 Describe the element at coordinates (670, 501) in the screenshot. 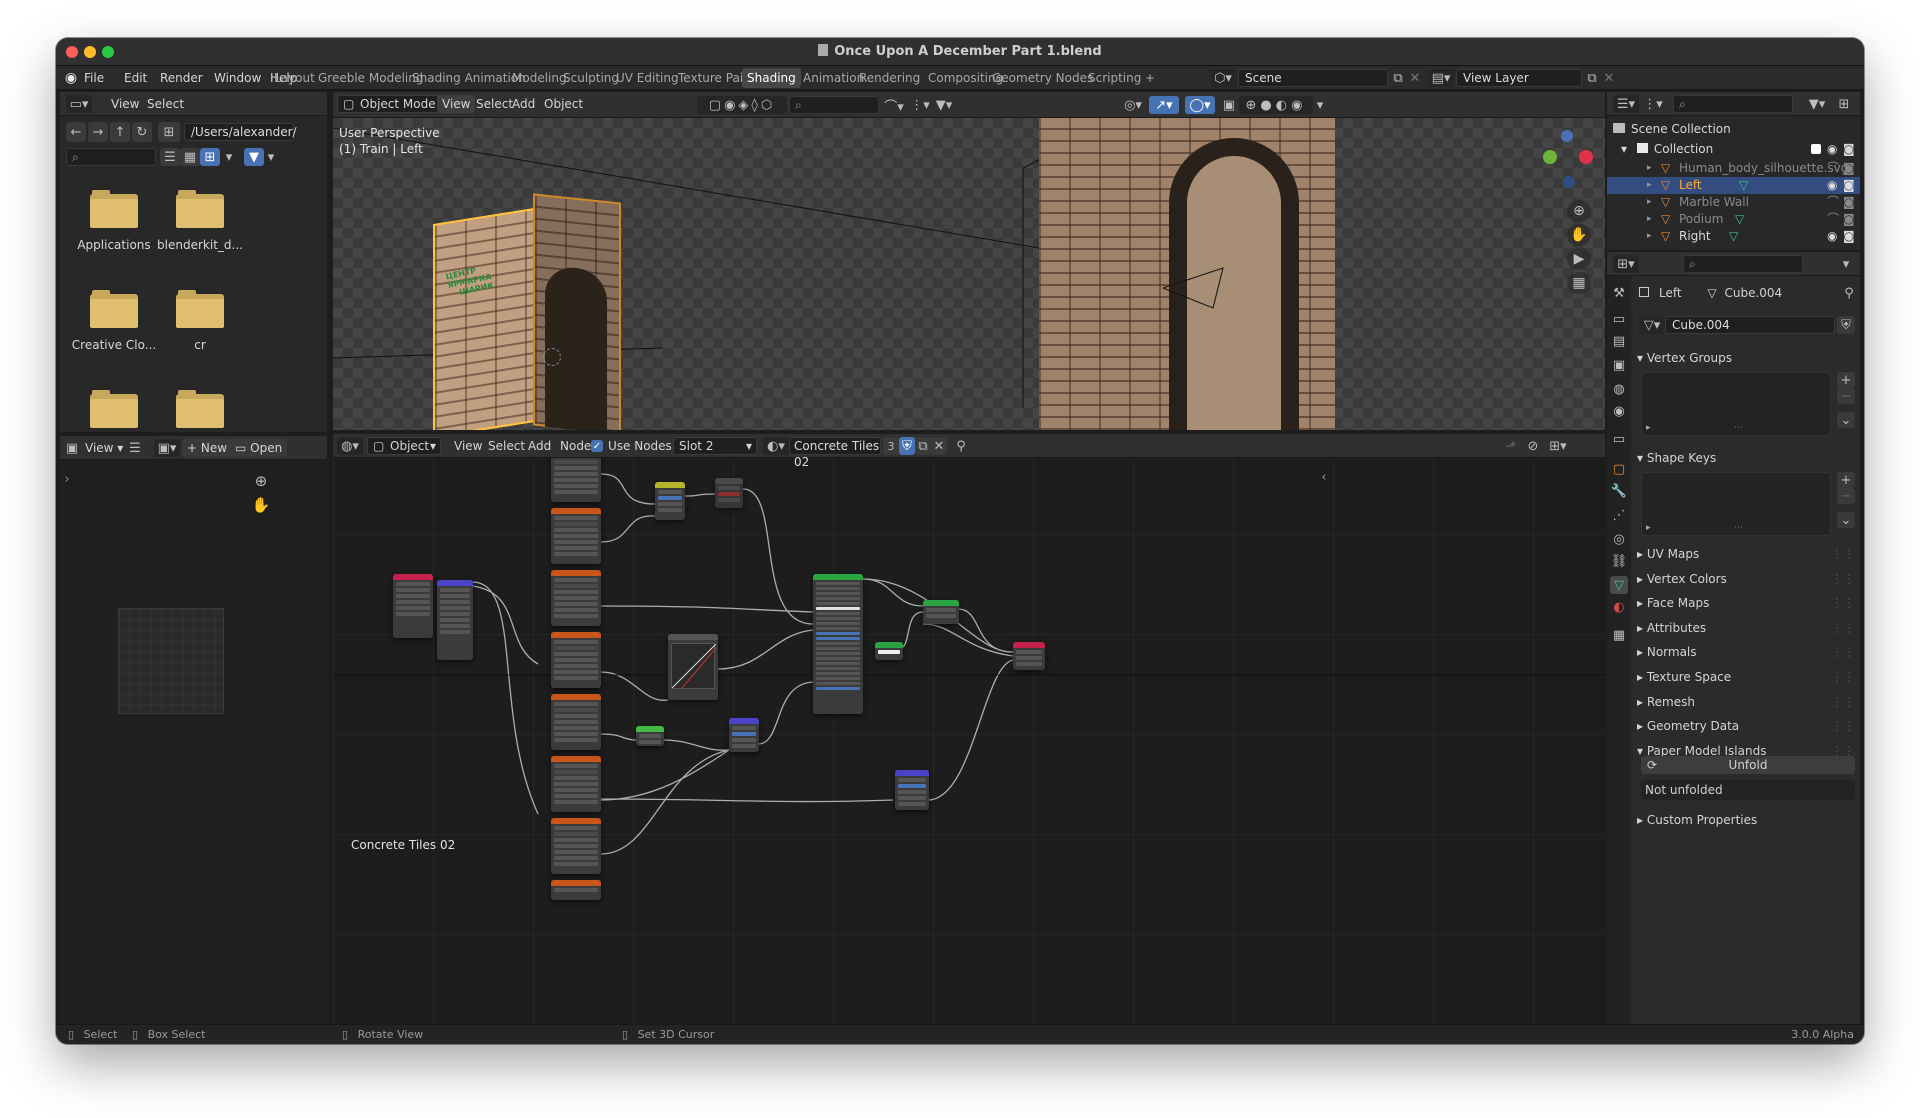

I see `mix-node` at that location.